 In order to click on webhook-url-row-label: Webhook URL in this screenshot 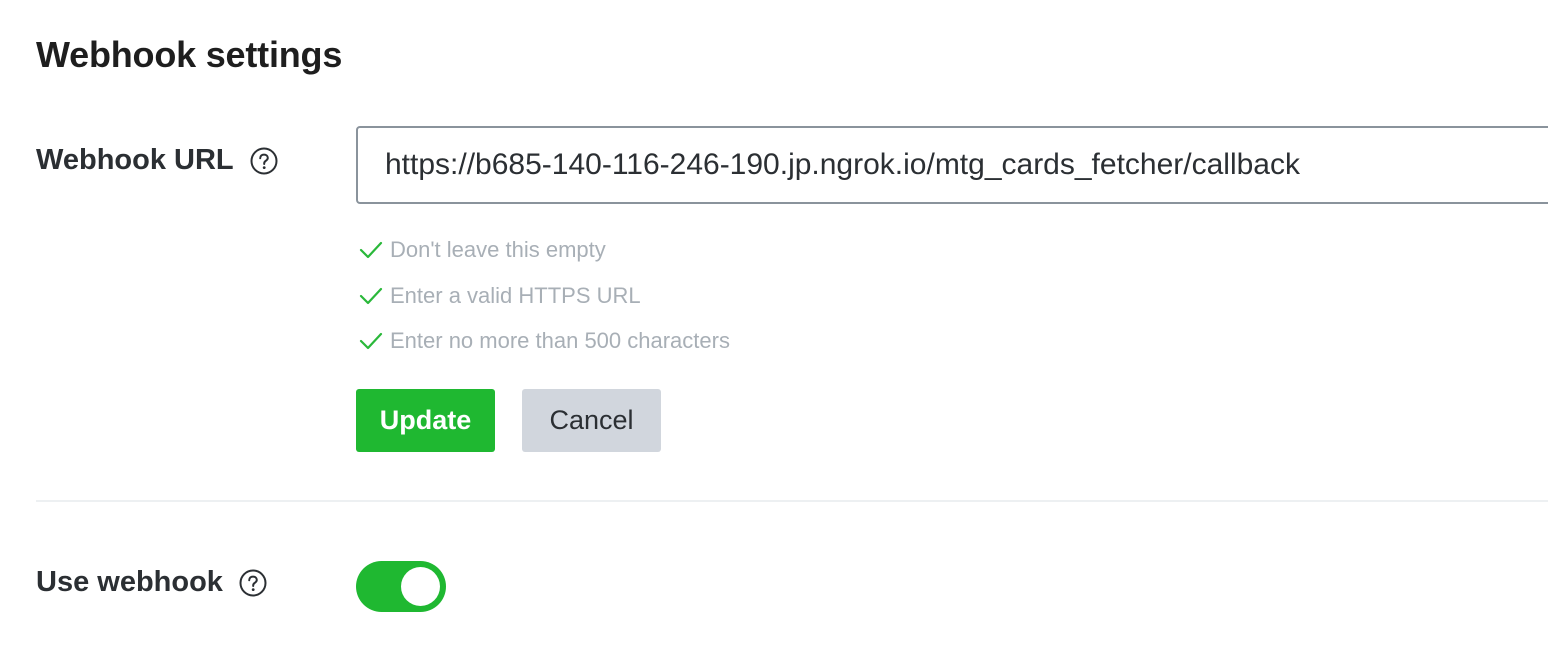, I will do `click(157, 160)`.